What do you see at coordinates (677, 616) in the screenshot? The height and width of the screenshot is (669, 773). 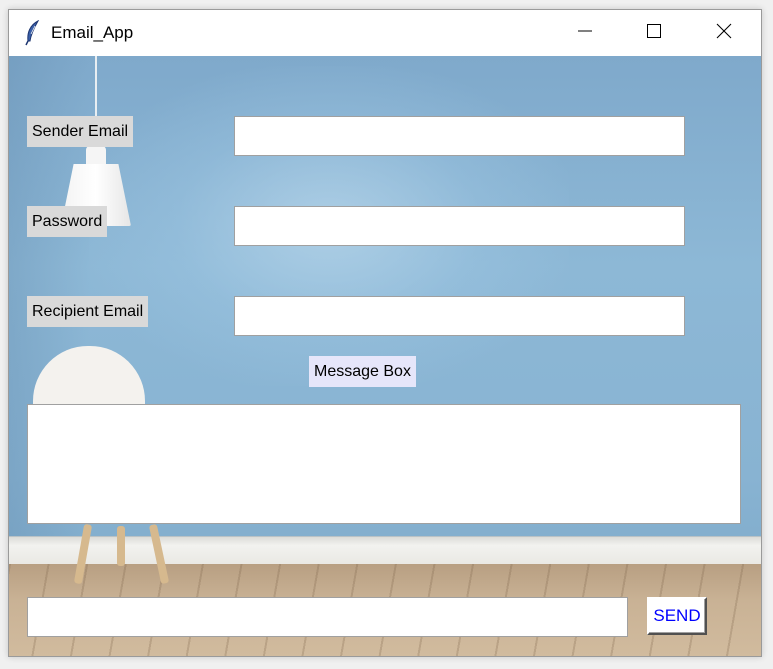 I see `send-button: SEND` at bounding box center [677, 616].